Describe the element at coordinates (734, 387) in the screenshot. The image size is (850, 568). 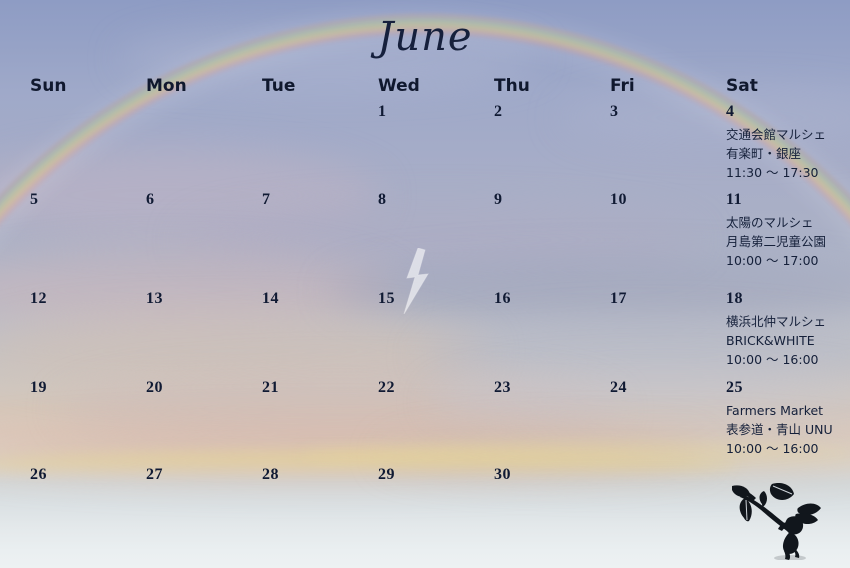
I see `day-number: 25` at that location.